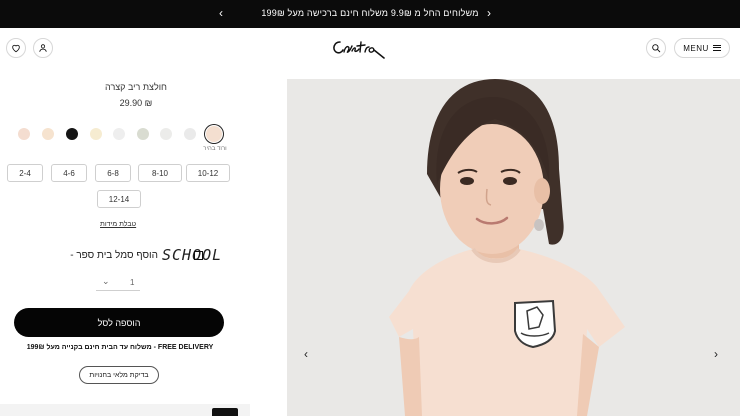  I want to click on check-store-availability-button: בדיקת מלאי בחנויות, so click(119, 375).